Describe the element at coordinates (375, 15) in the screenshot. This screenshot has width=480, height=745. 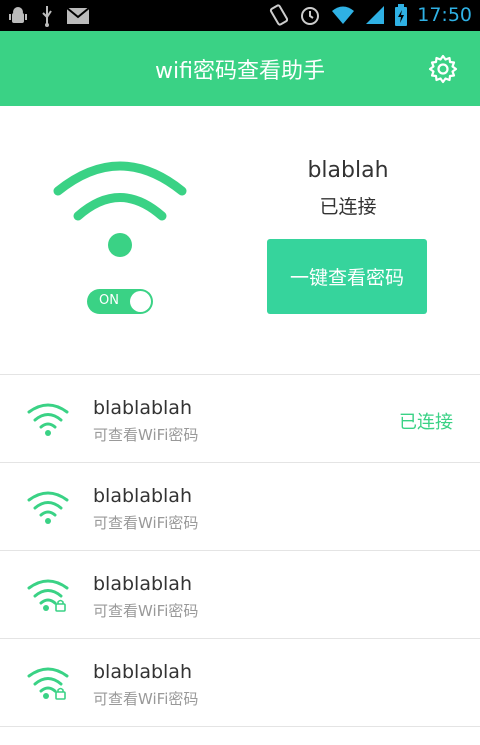
I see `signal-icon` at that location.